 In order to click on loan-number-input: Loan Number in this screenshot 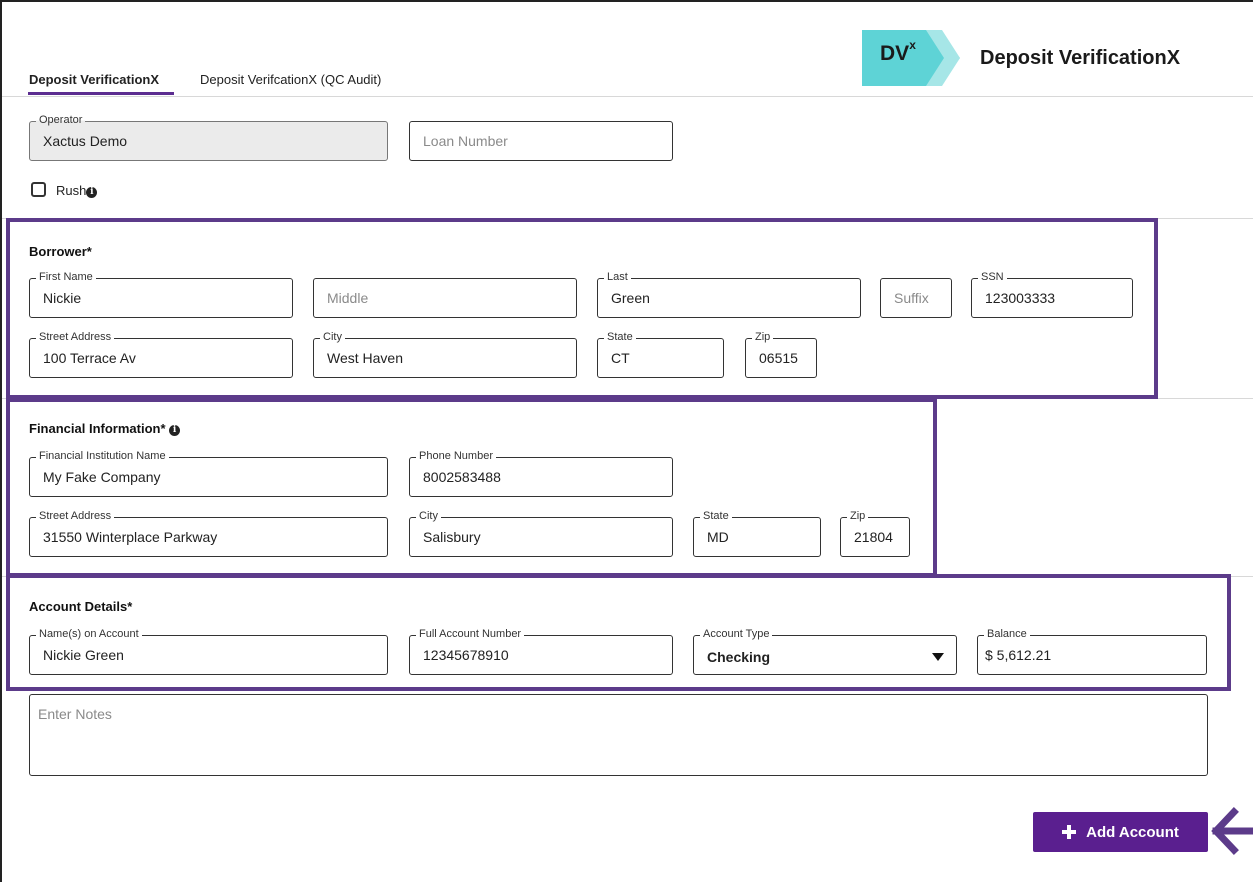, I will do `click(541, 141)`.